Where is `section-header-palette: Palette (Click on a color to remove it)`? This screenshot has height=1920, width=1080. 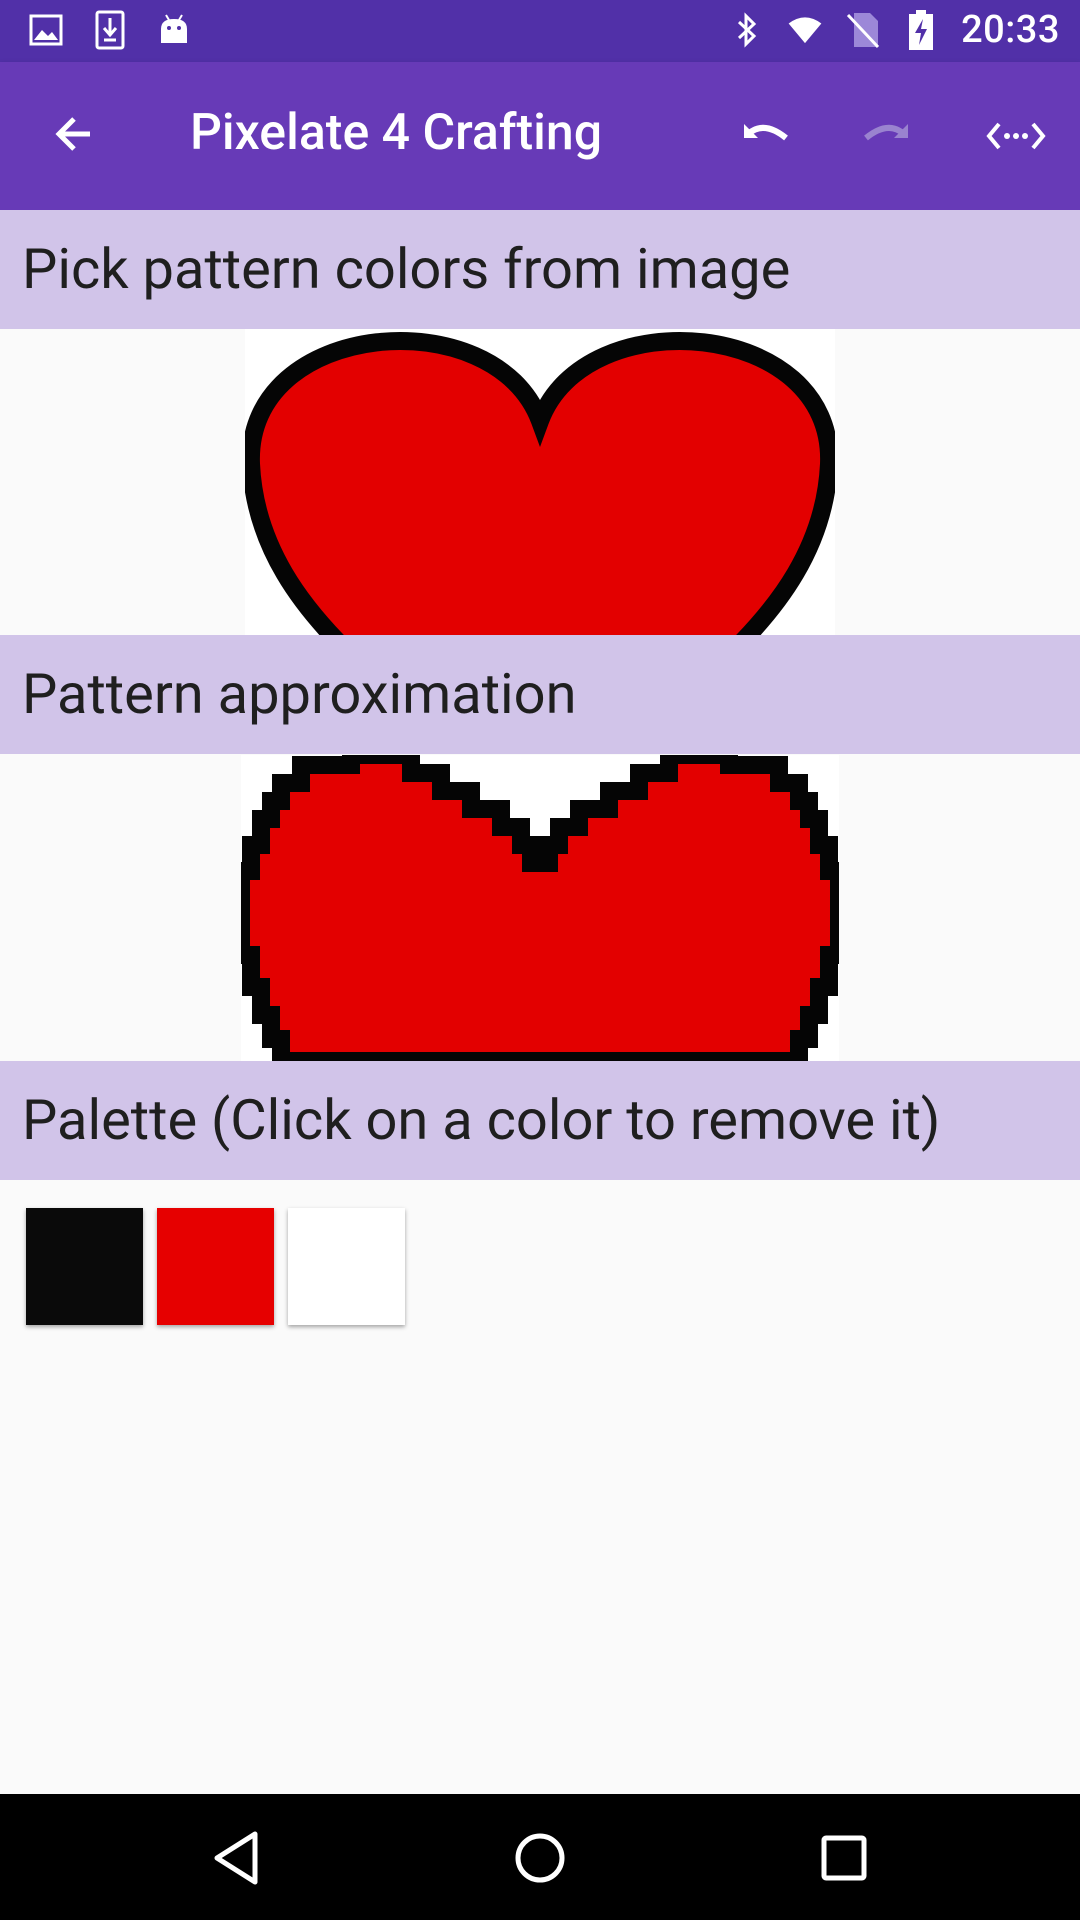
section-header-palette: Palette (Click on a color to remove it) is located at coordinates (540, 1120).